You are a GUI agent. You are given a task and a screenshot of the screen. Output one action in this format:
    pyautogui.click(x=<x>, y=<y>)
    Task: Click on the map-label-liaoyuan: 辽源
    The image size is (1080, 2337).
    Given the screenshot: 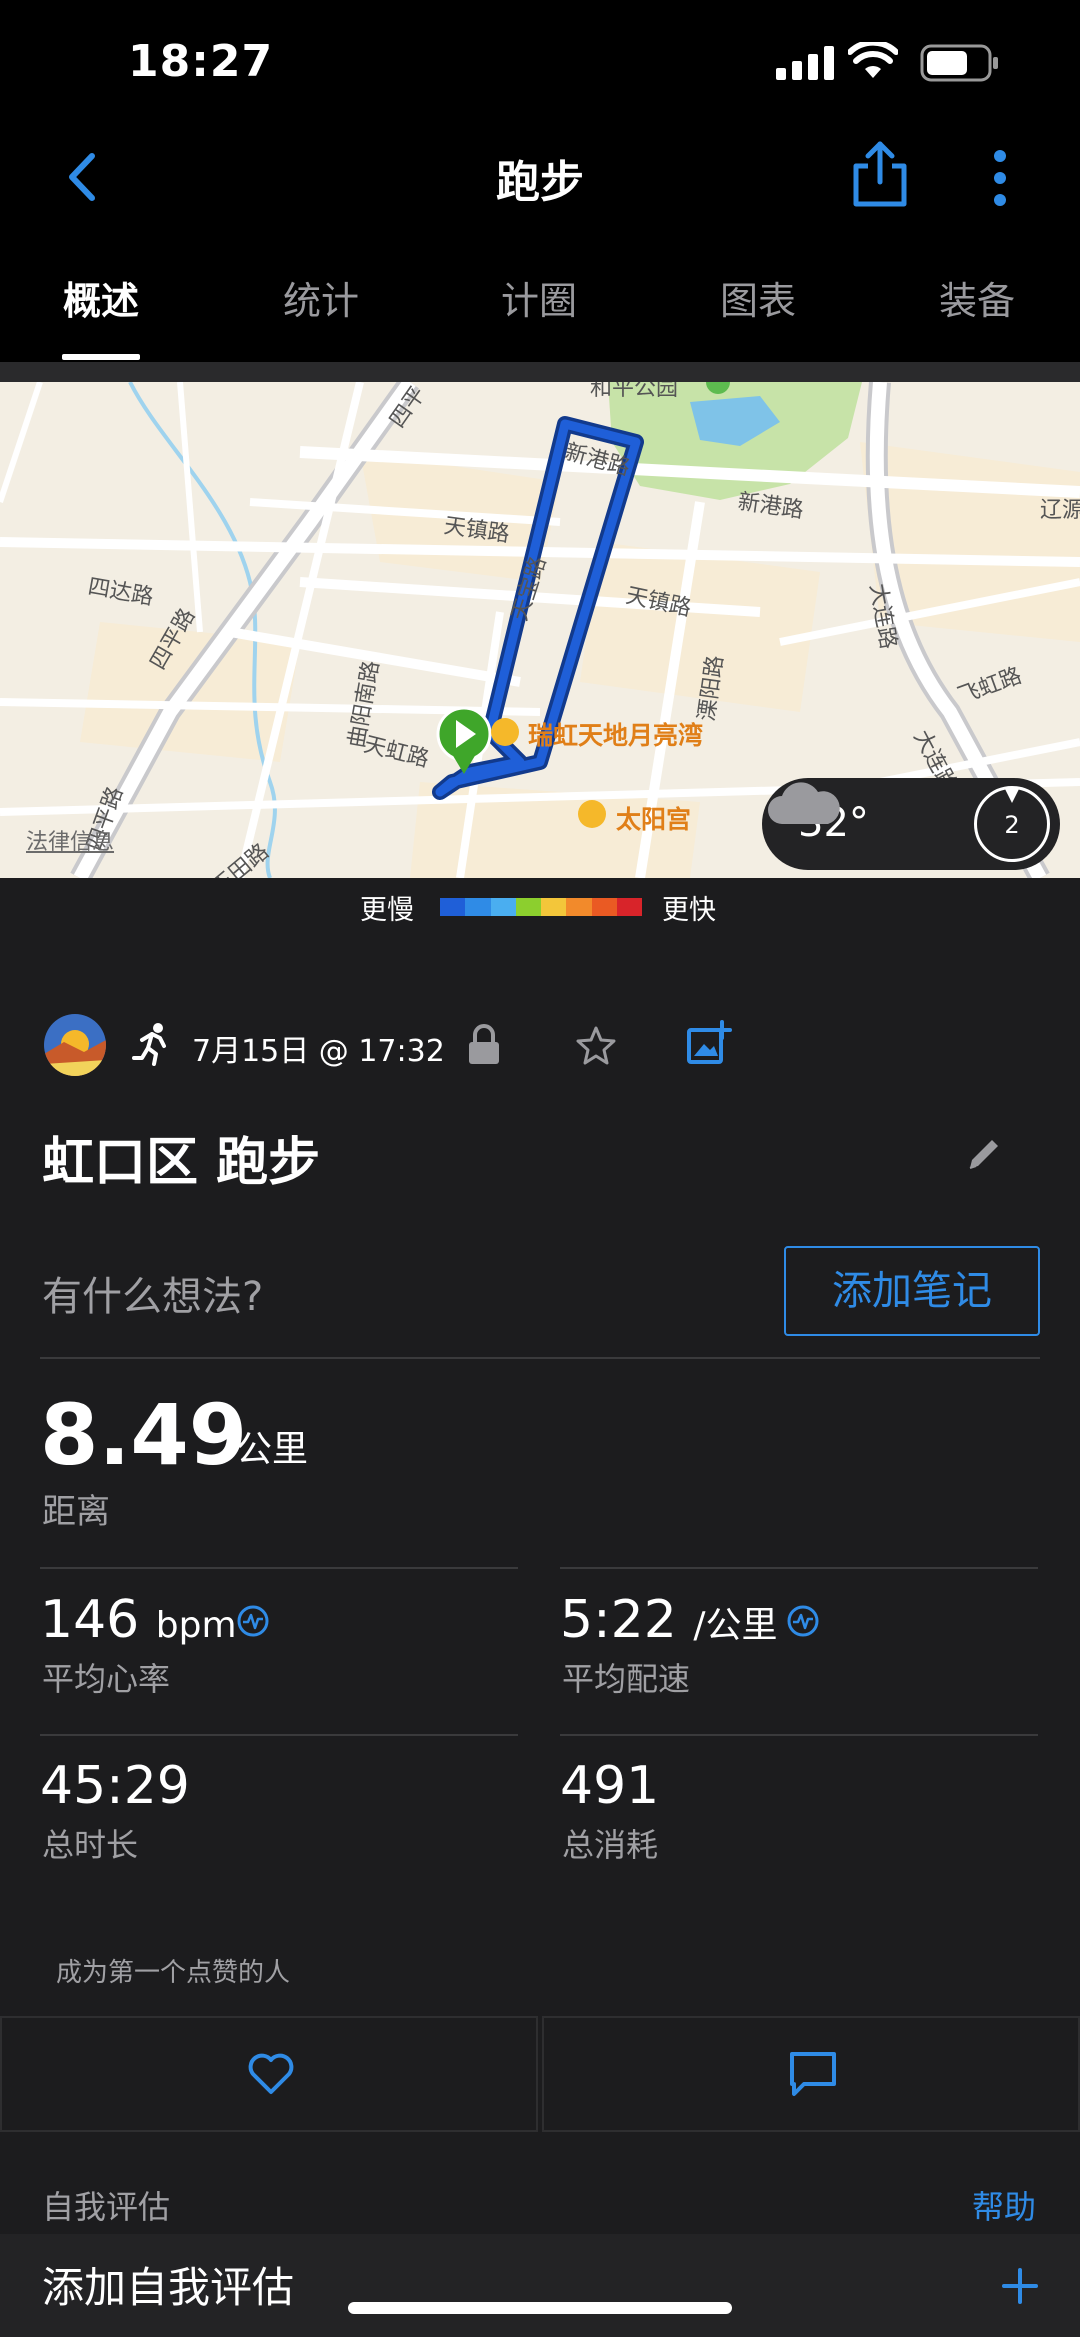 What is the action you would take?
    pyautogui.click(x=1060, y=510)
    